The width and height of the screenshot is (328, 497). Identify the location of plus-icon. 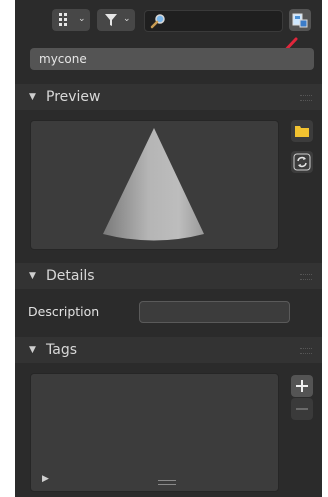
(302, 386).